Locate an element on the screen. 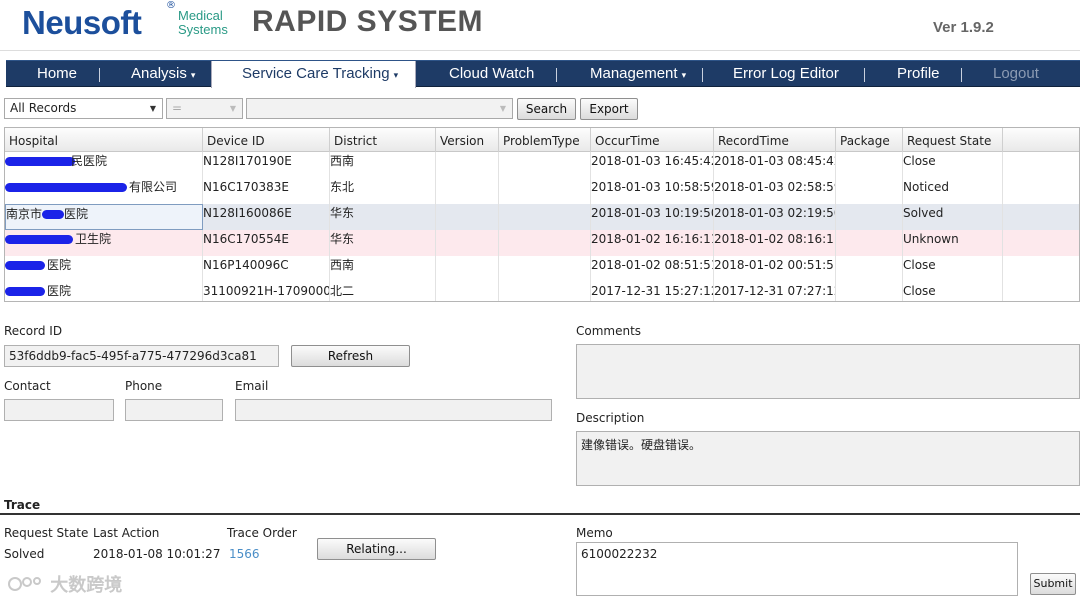 This screenshot has height=604, width=1080. column-header-record-time: RecordTime is located at coordinates (775, 140).